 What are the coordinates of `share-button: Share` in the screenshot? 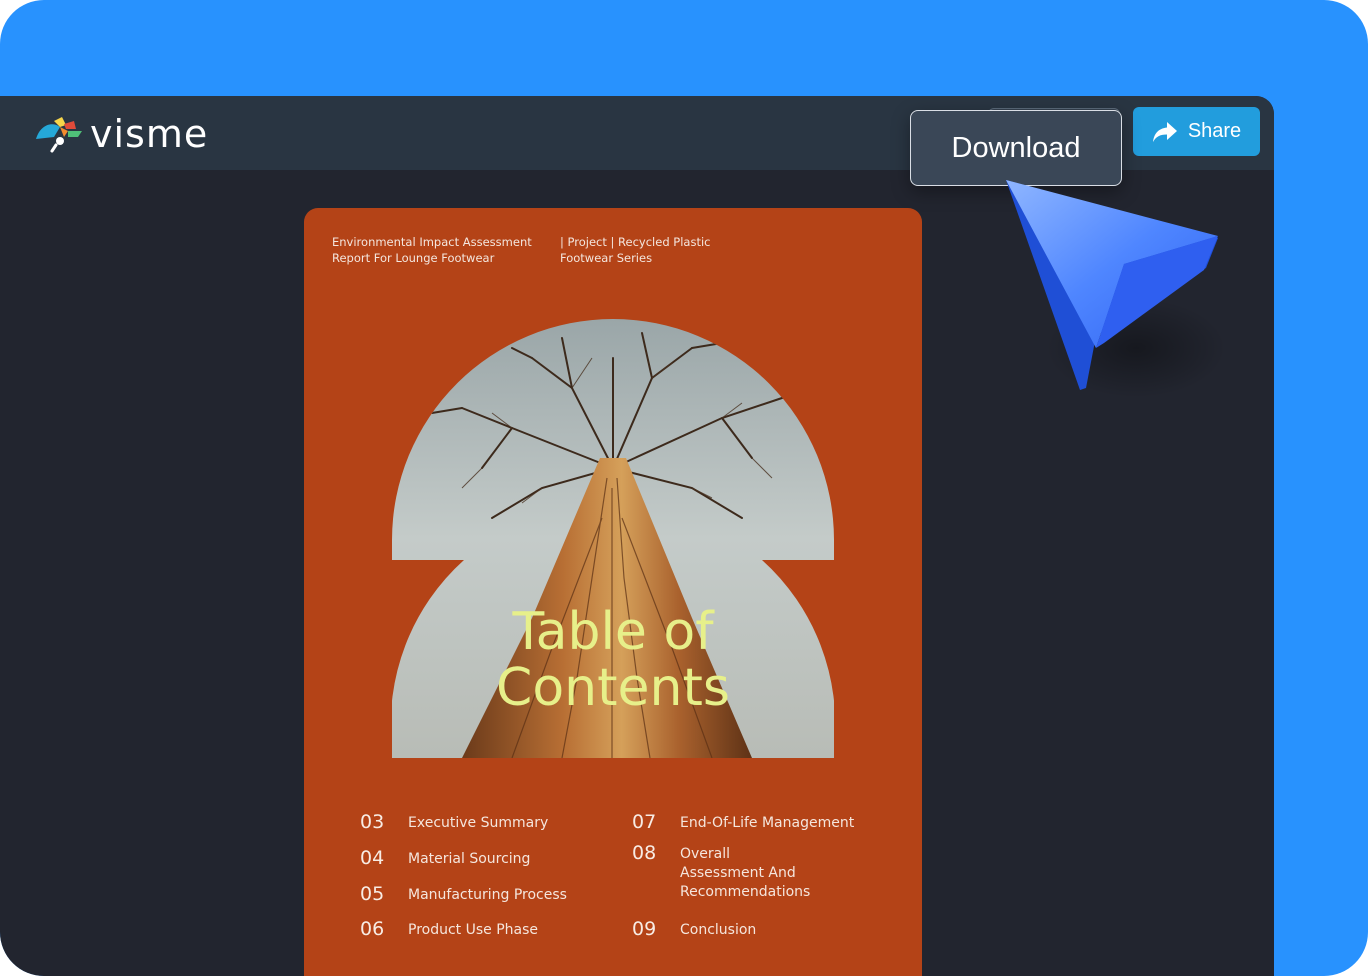 It's located at (1196, 131).